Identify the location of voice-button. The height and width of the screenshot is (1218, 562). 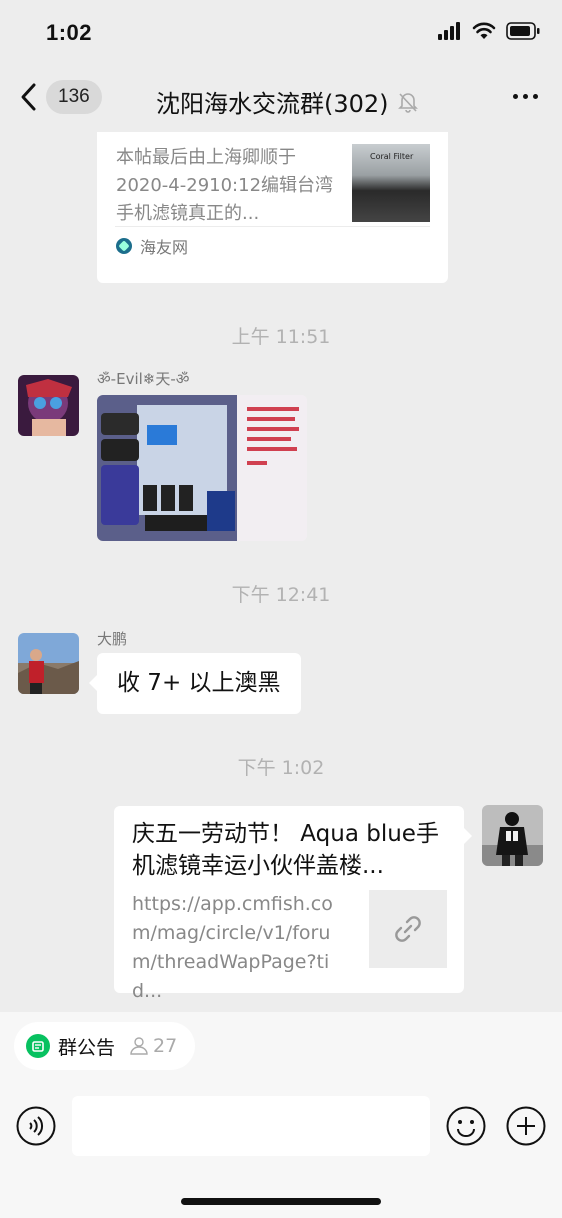
(36, 1128).